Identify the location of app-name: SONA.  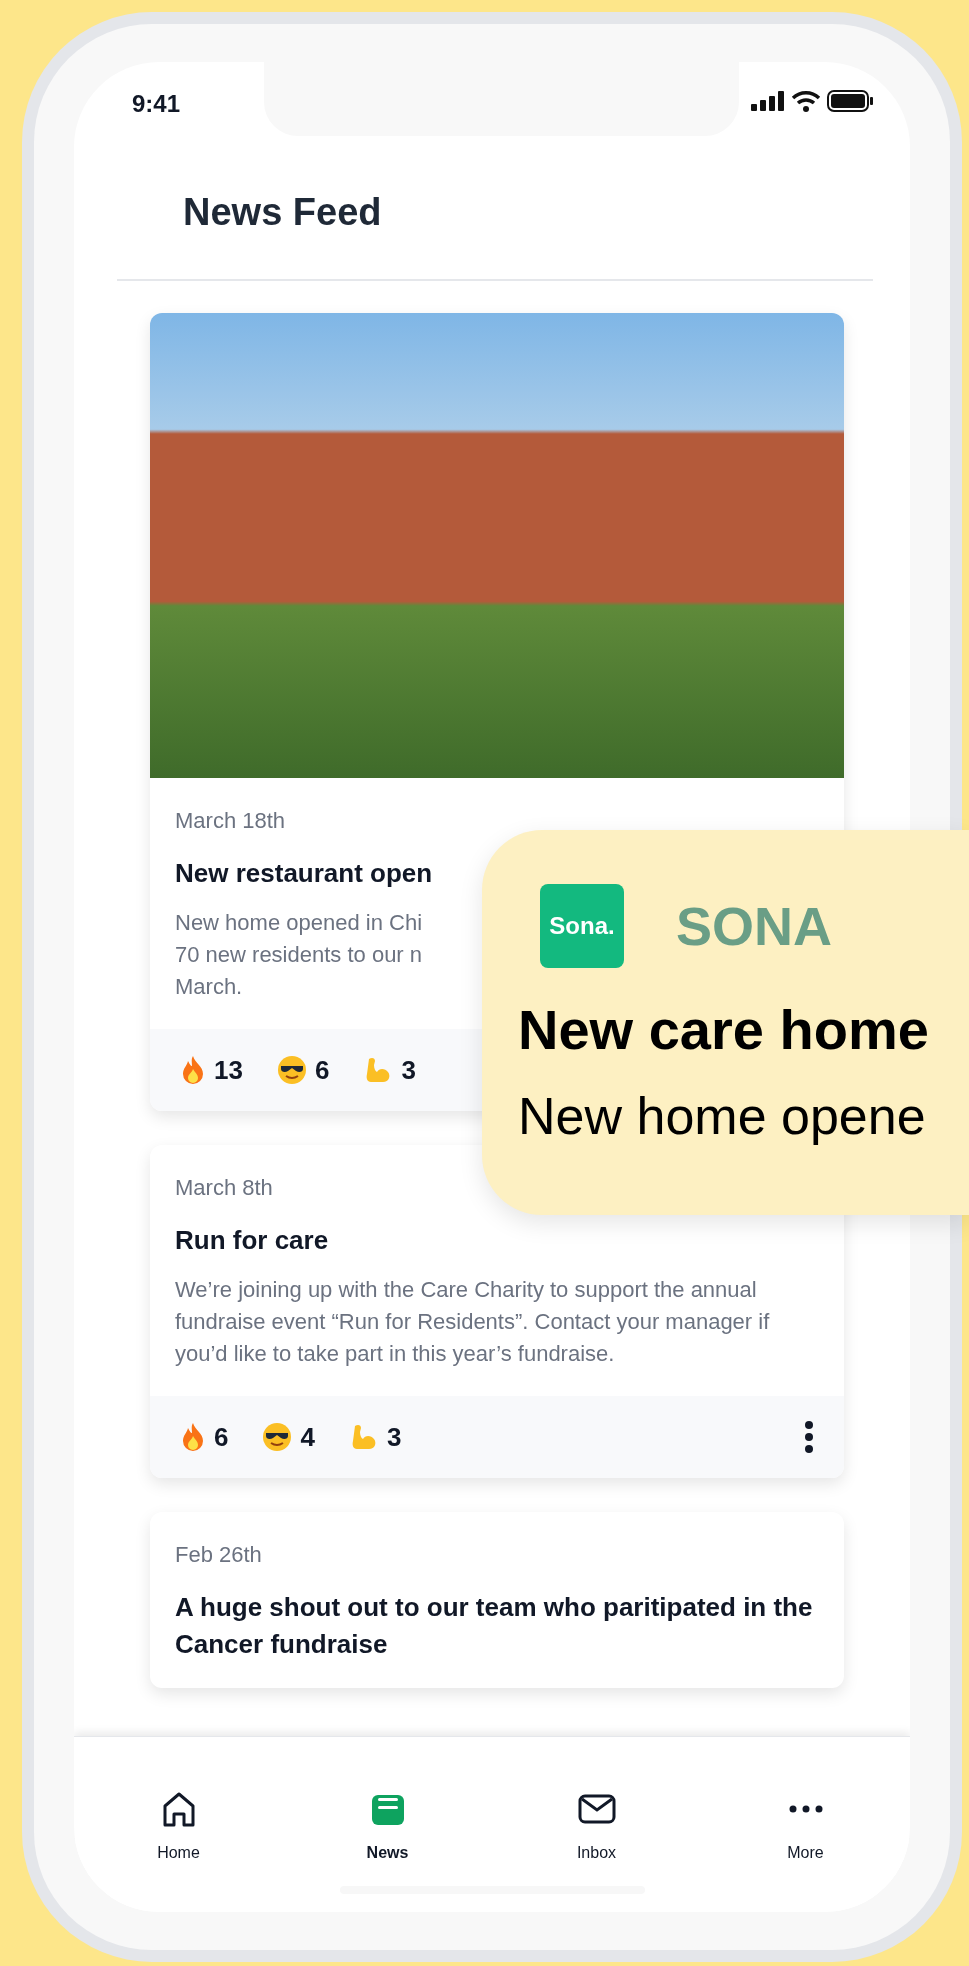
(754, 926).